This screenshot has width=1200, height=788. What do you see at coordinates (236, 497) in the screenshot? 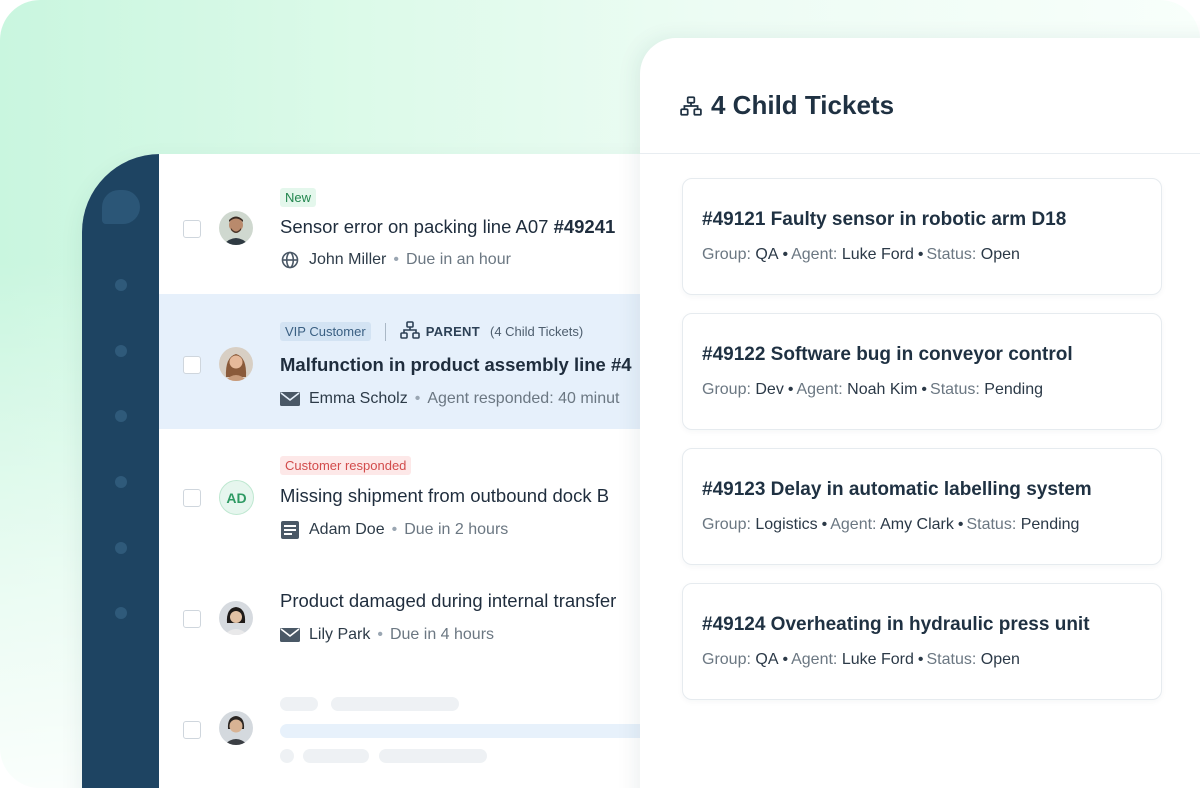
I see `avatar: AD` at bounding box center [236, 497].